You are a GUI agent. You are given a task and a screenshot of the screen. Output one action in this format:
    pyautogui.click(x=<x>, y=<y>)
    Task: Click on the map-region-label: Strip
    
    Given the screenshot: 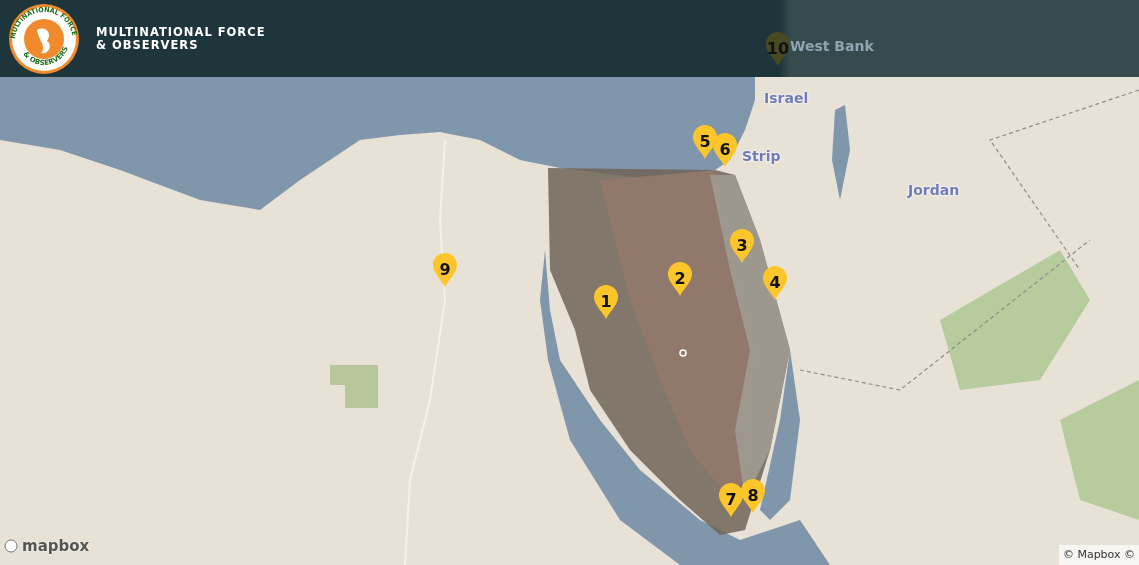 What is the action you would take?
    pyautogui.click(x=761, y=156)
    